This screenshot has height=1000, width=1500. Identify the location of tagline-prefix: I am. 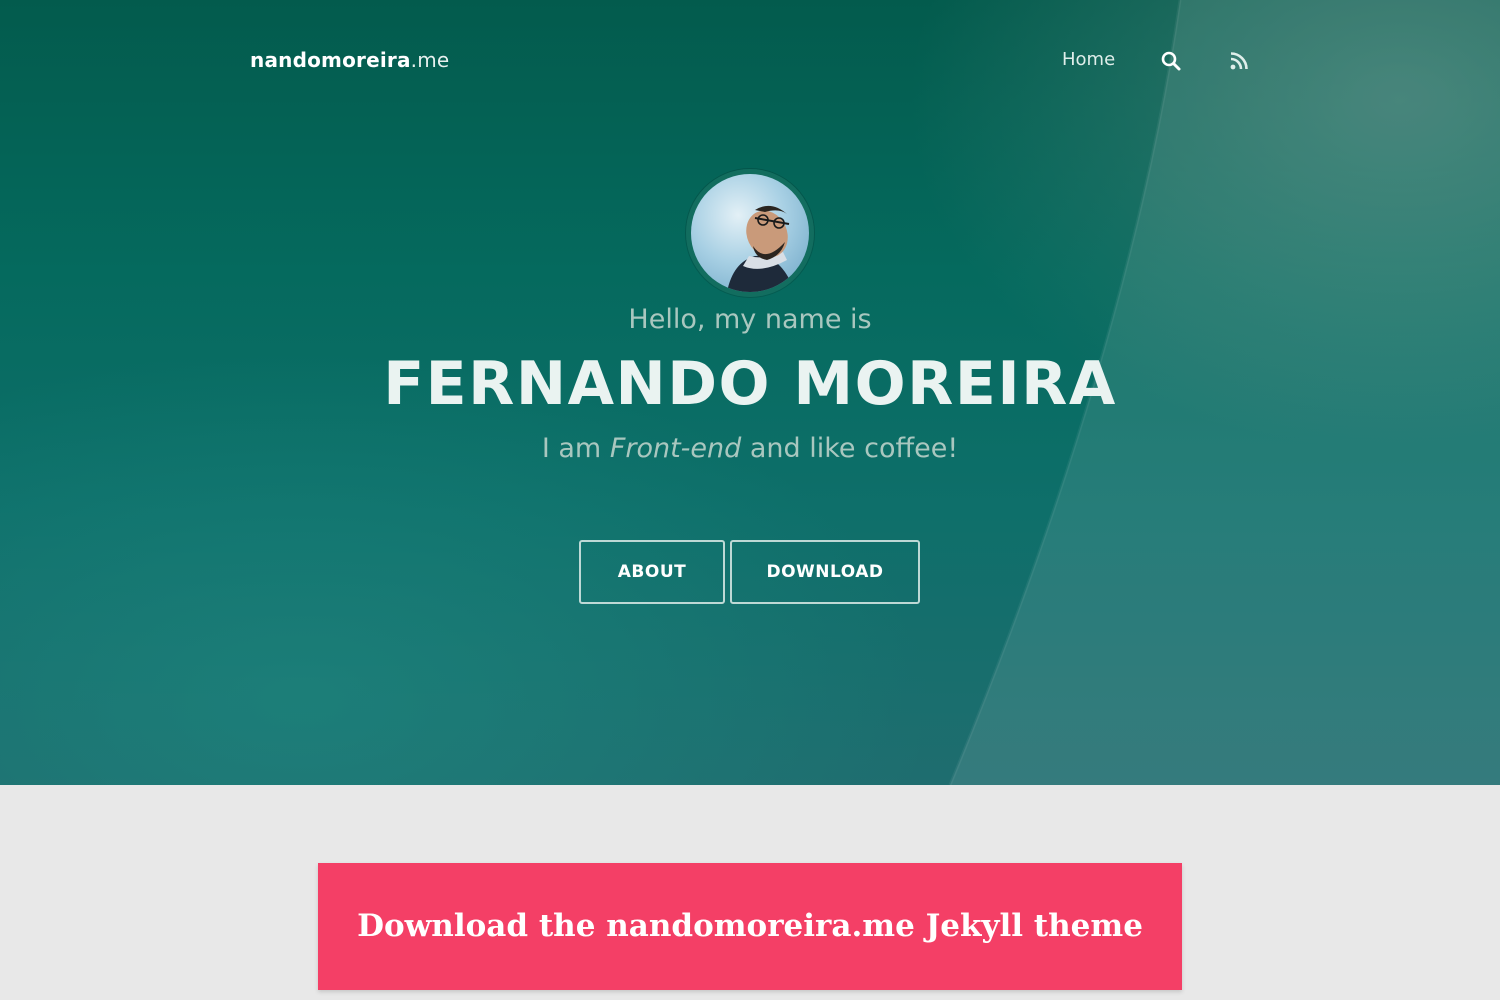
(575, 448).